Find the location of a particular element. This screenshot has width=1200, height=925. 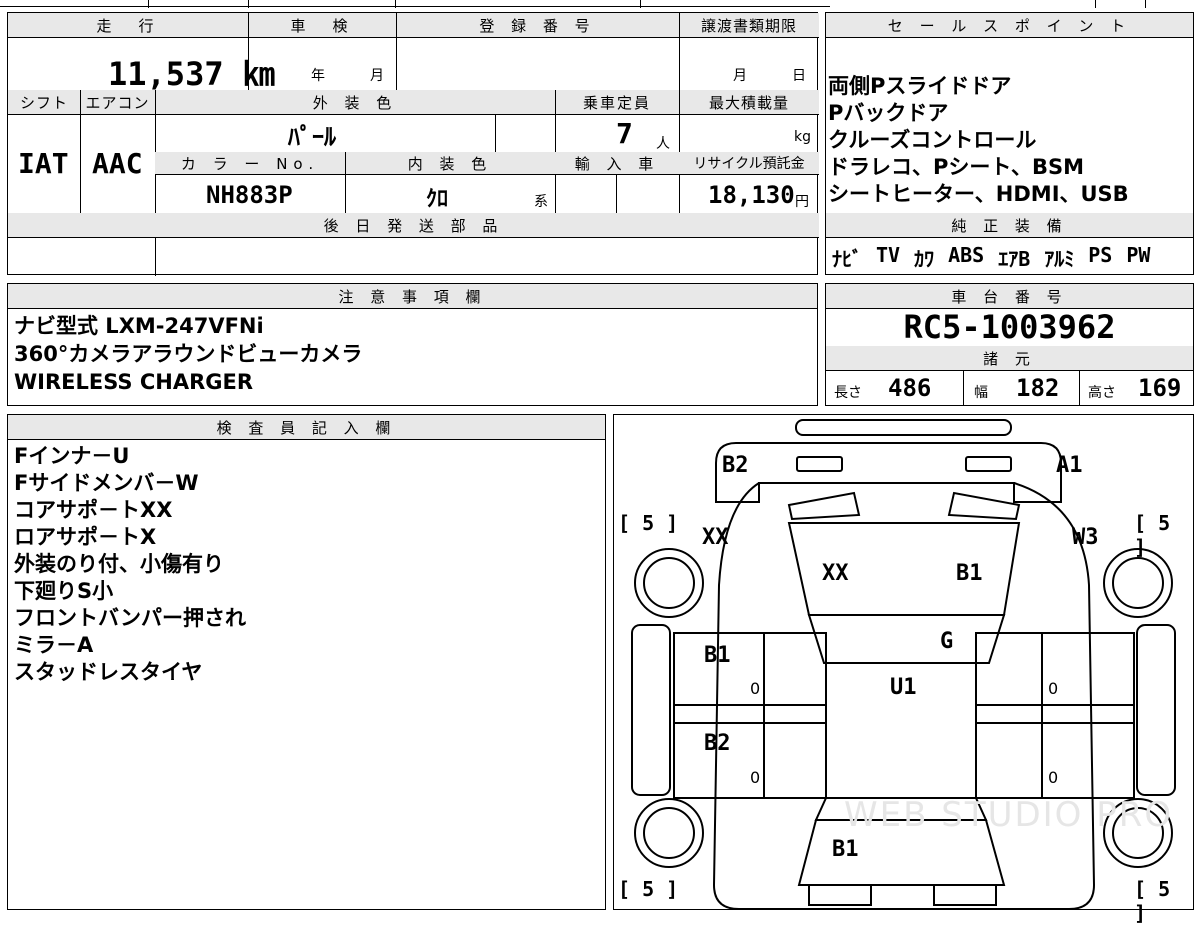

sales-point-item: クルーズコントロール is located at coordinates (932, 140).